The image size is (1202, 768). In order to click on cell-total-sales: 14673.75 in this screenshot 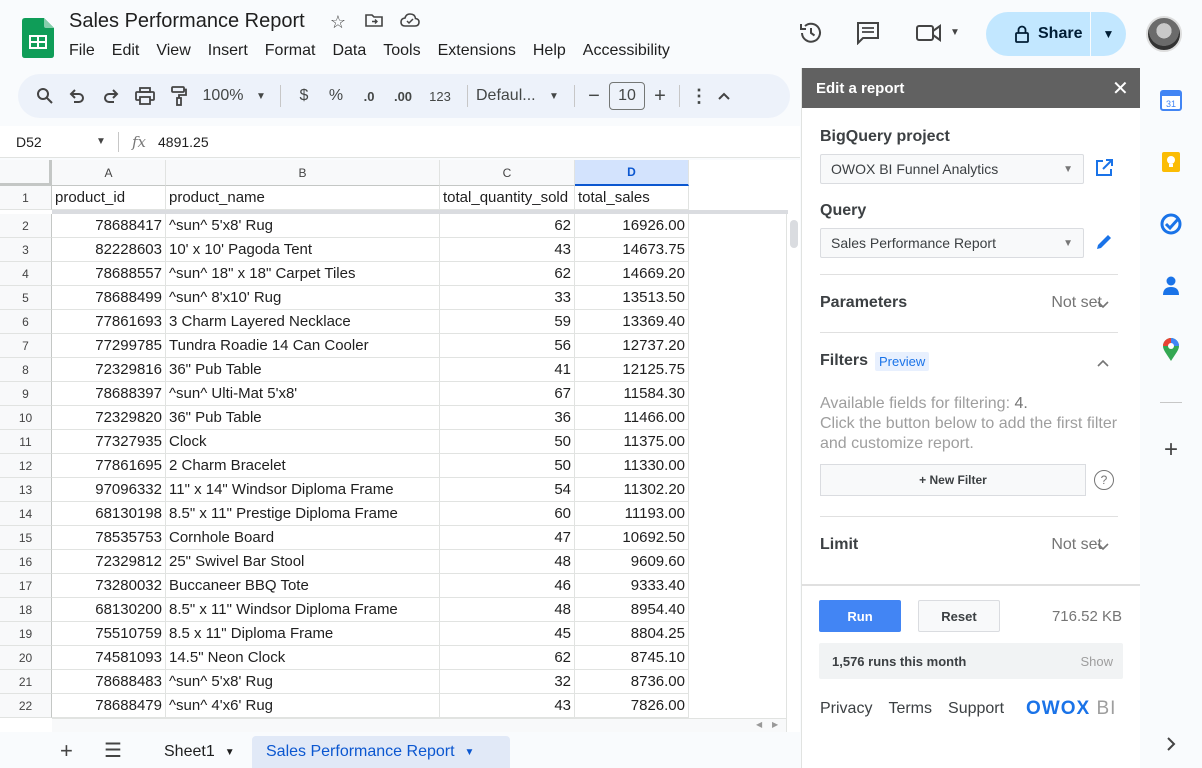, I will do `click(632, 250)`.